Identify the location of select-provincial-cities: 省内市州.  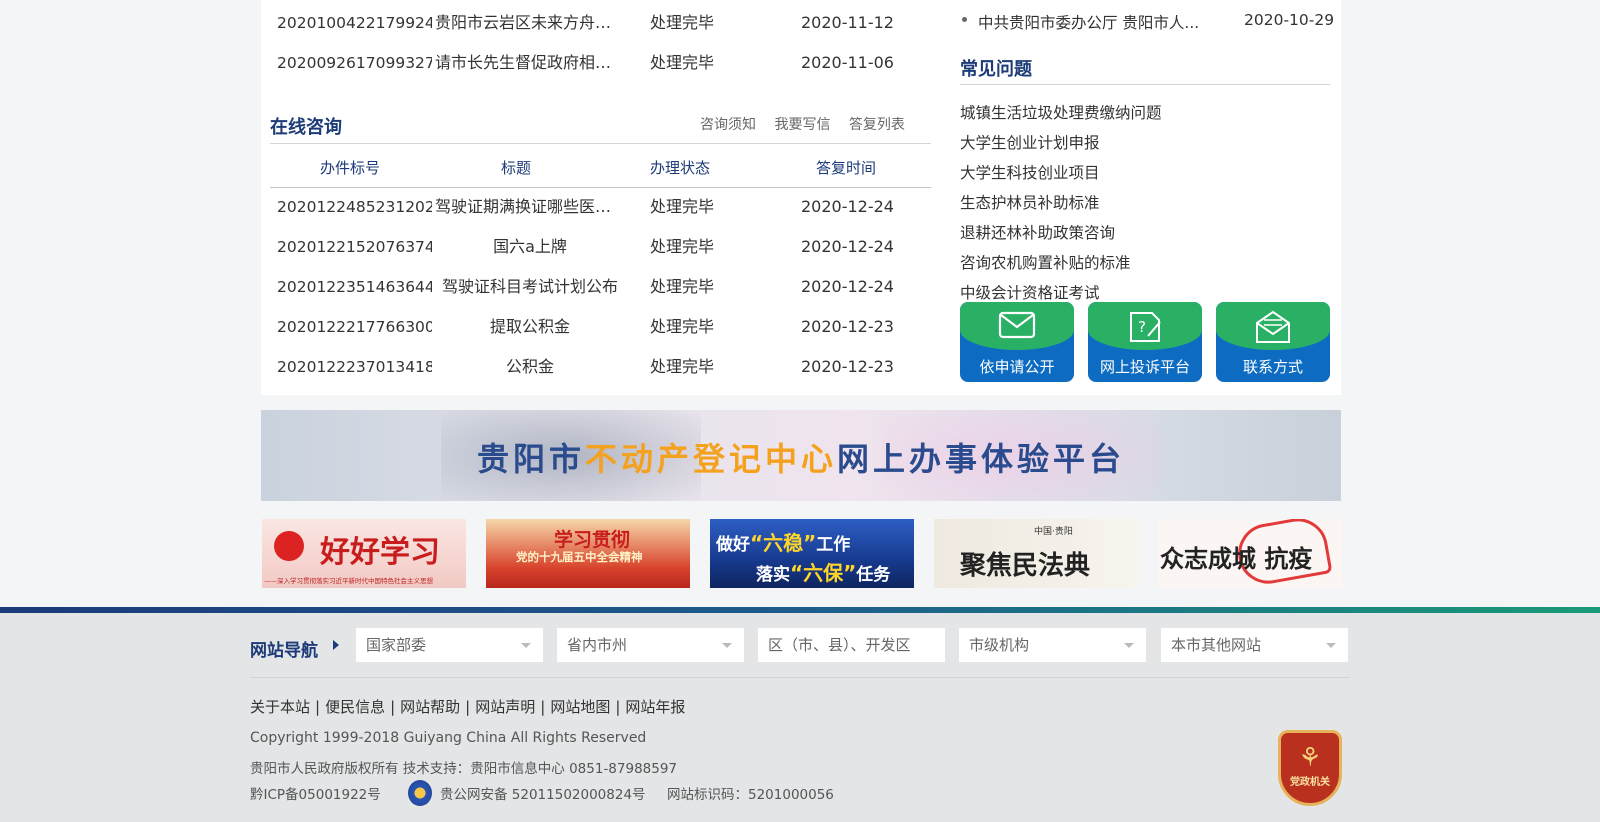
(650, 645).